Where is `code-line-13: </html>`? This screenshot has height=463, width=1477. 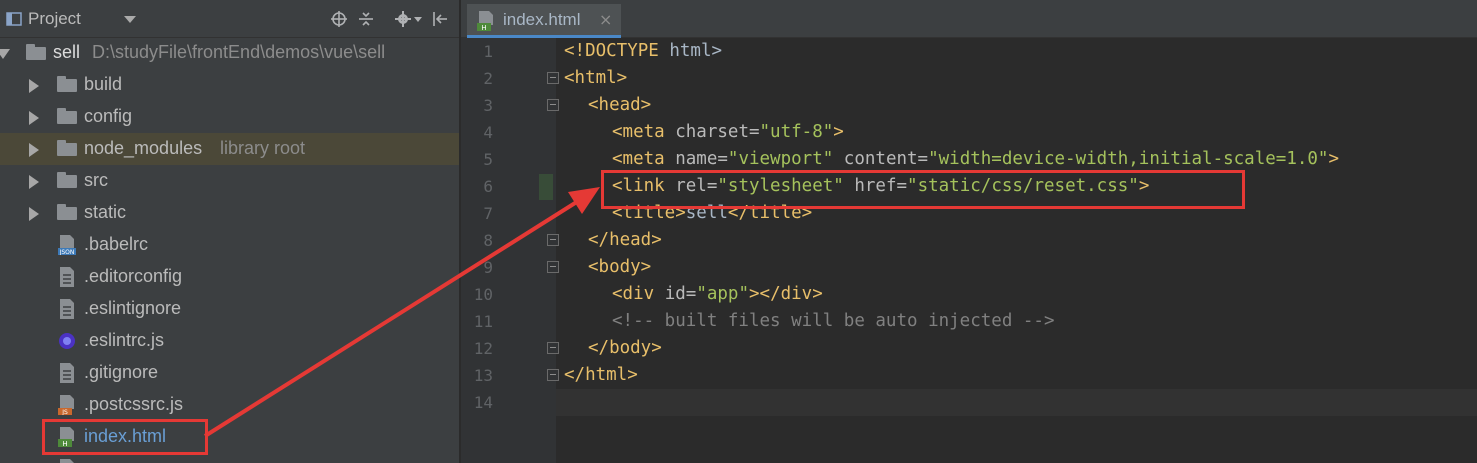 code-line-13: </html> is located at coordinates (601, 375).